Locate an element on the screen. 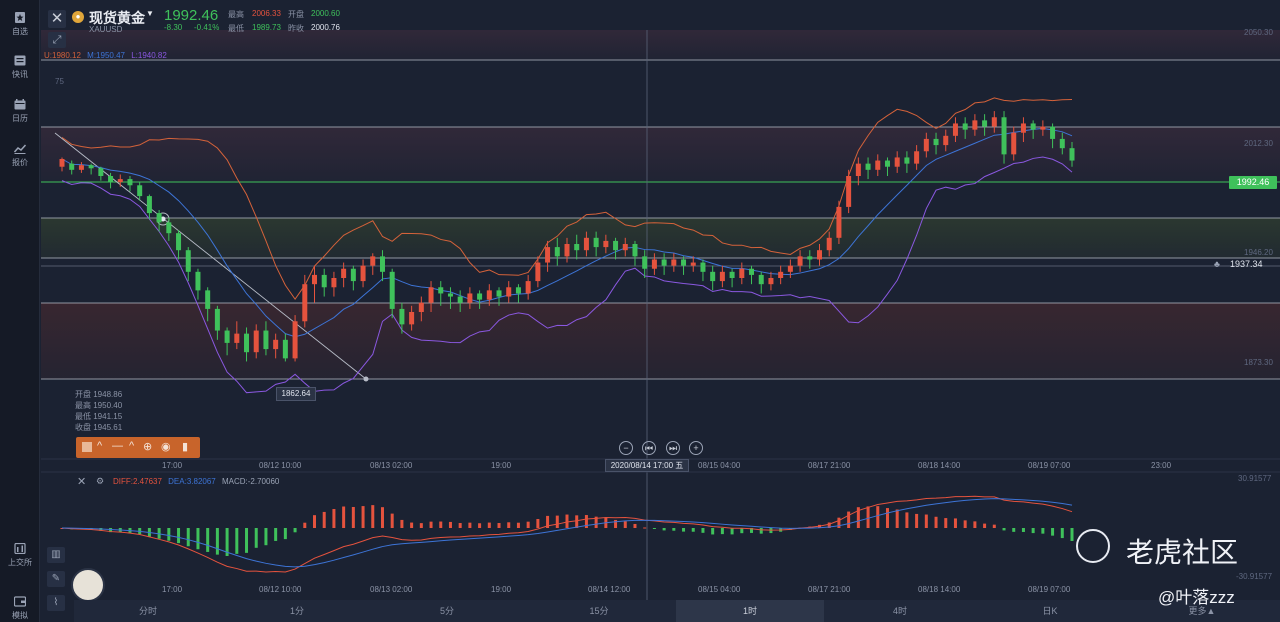 Image resolution: width=1280 pixels, height=622 pixels. eye-icon: ◉ is located at coordinates (166, 446).